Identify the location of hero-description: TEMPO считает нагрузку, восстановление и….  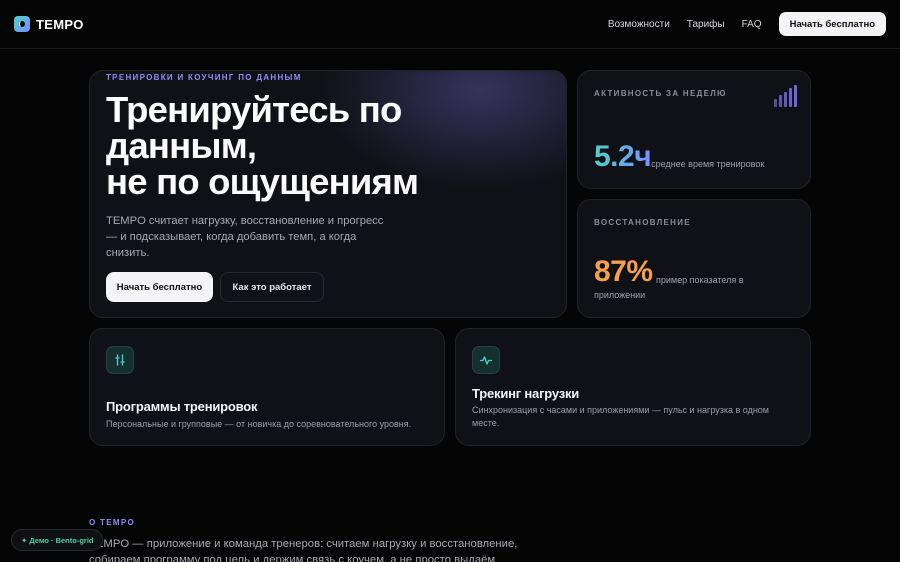
(245, 237).